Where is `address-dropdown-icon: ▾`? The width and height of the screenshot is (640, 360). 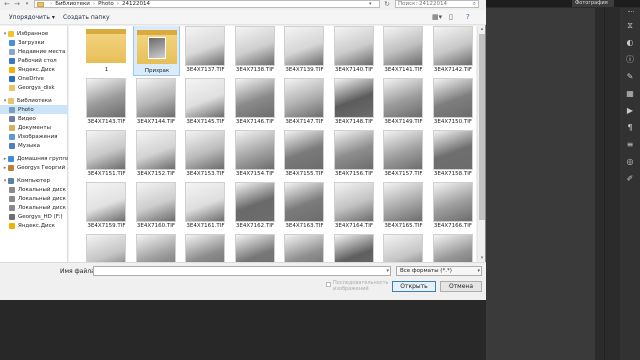 address-dropdown-icon: ▾ is located at coordinates (370, 4).